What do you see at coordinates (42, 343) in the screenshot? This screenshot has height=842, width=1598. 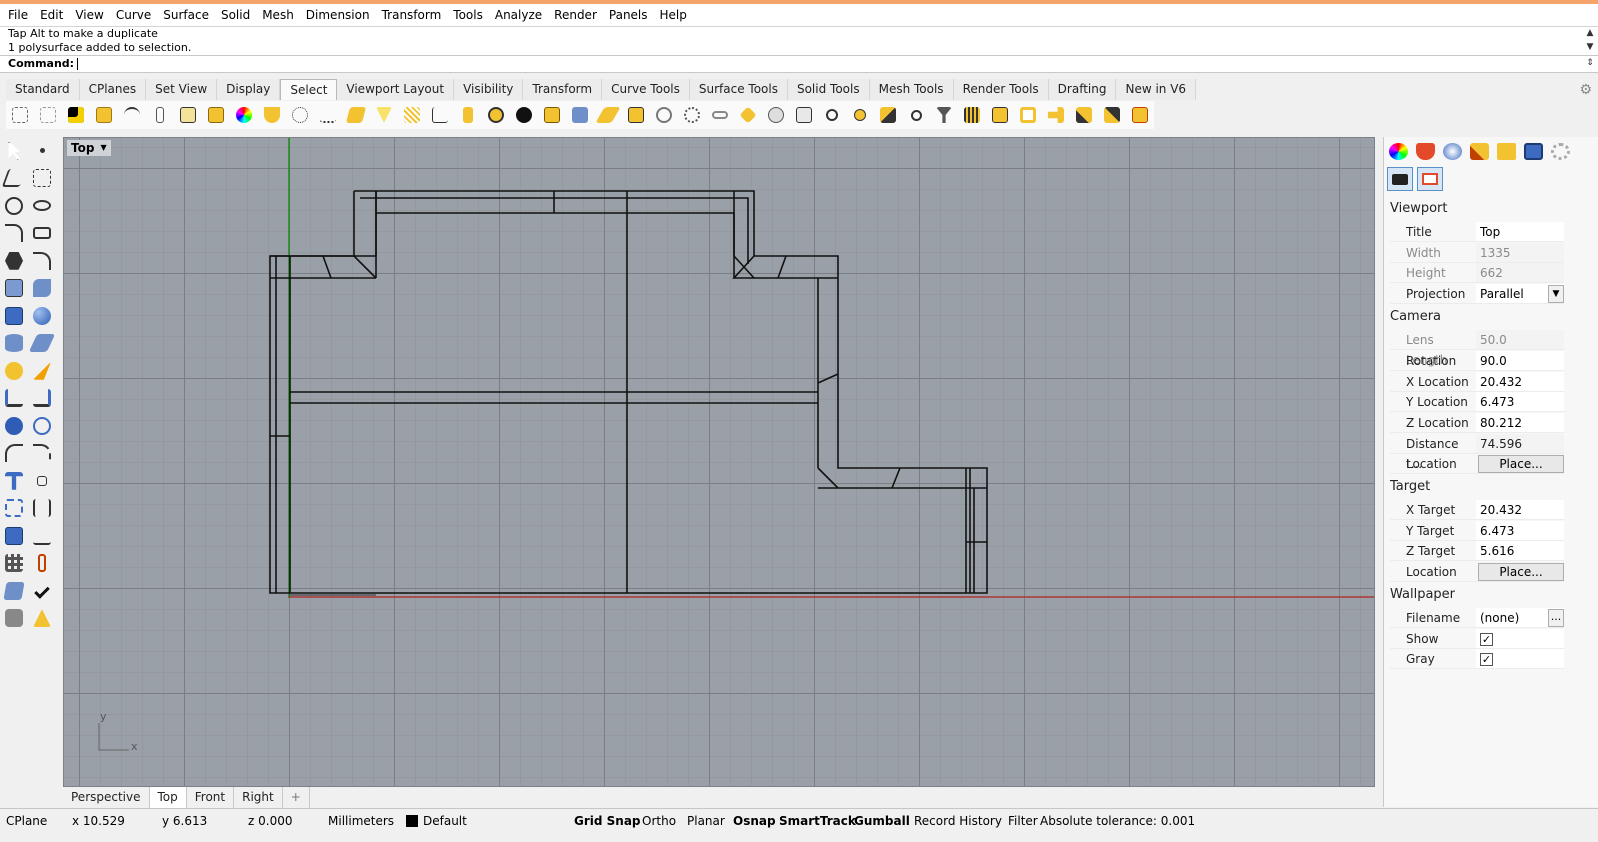 I see `surface-icon` at bounding box center [42, 343].